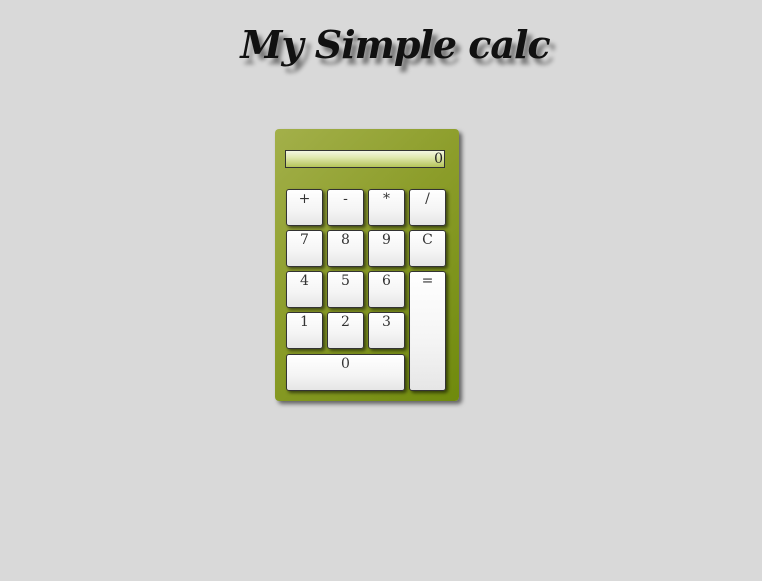 The height and width of the screenshot is (581, 762). Describe the element at coordinates (395, 44) in the screenshot. I see `page-title: My Simple calc` at that location.